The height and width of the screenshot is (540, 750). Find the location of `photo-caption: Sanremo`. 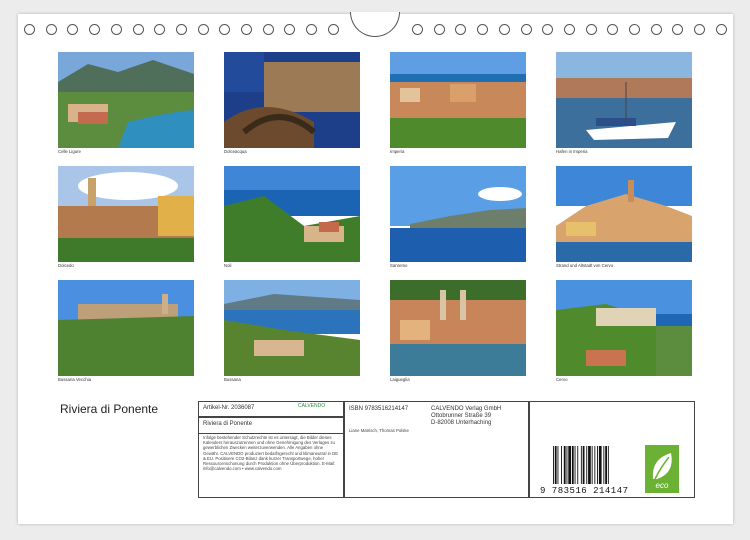

photo-caption: Sanremo is located at coordinates (399, 265).